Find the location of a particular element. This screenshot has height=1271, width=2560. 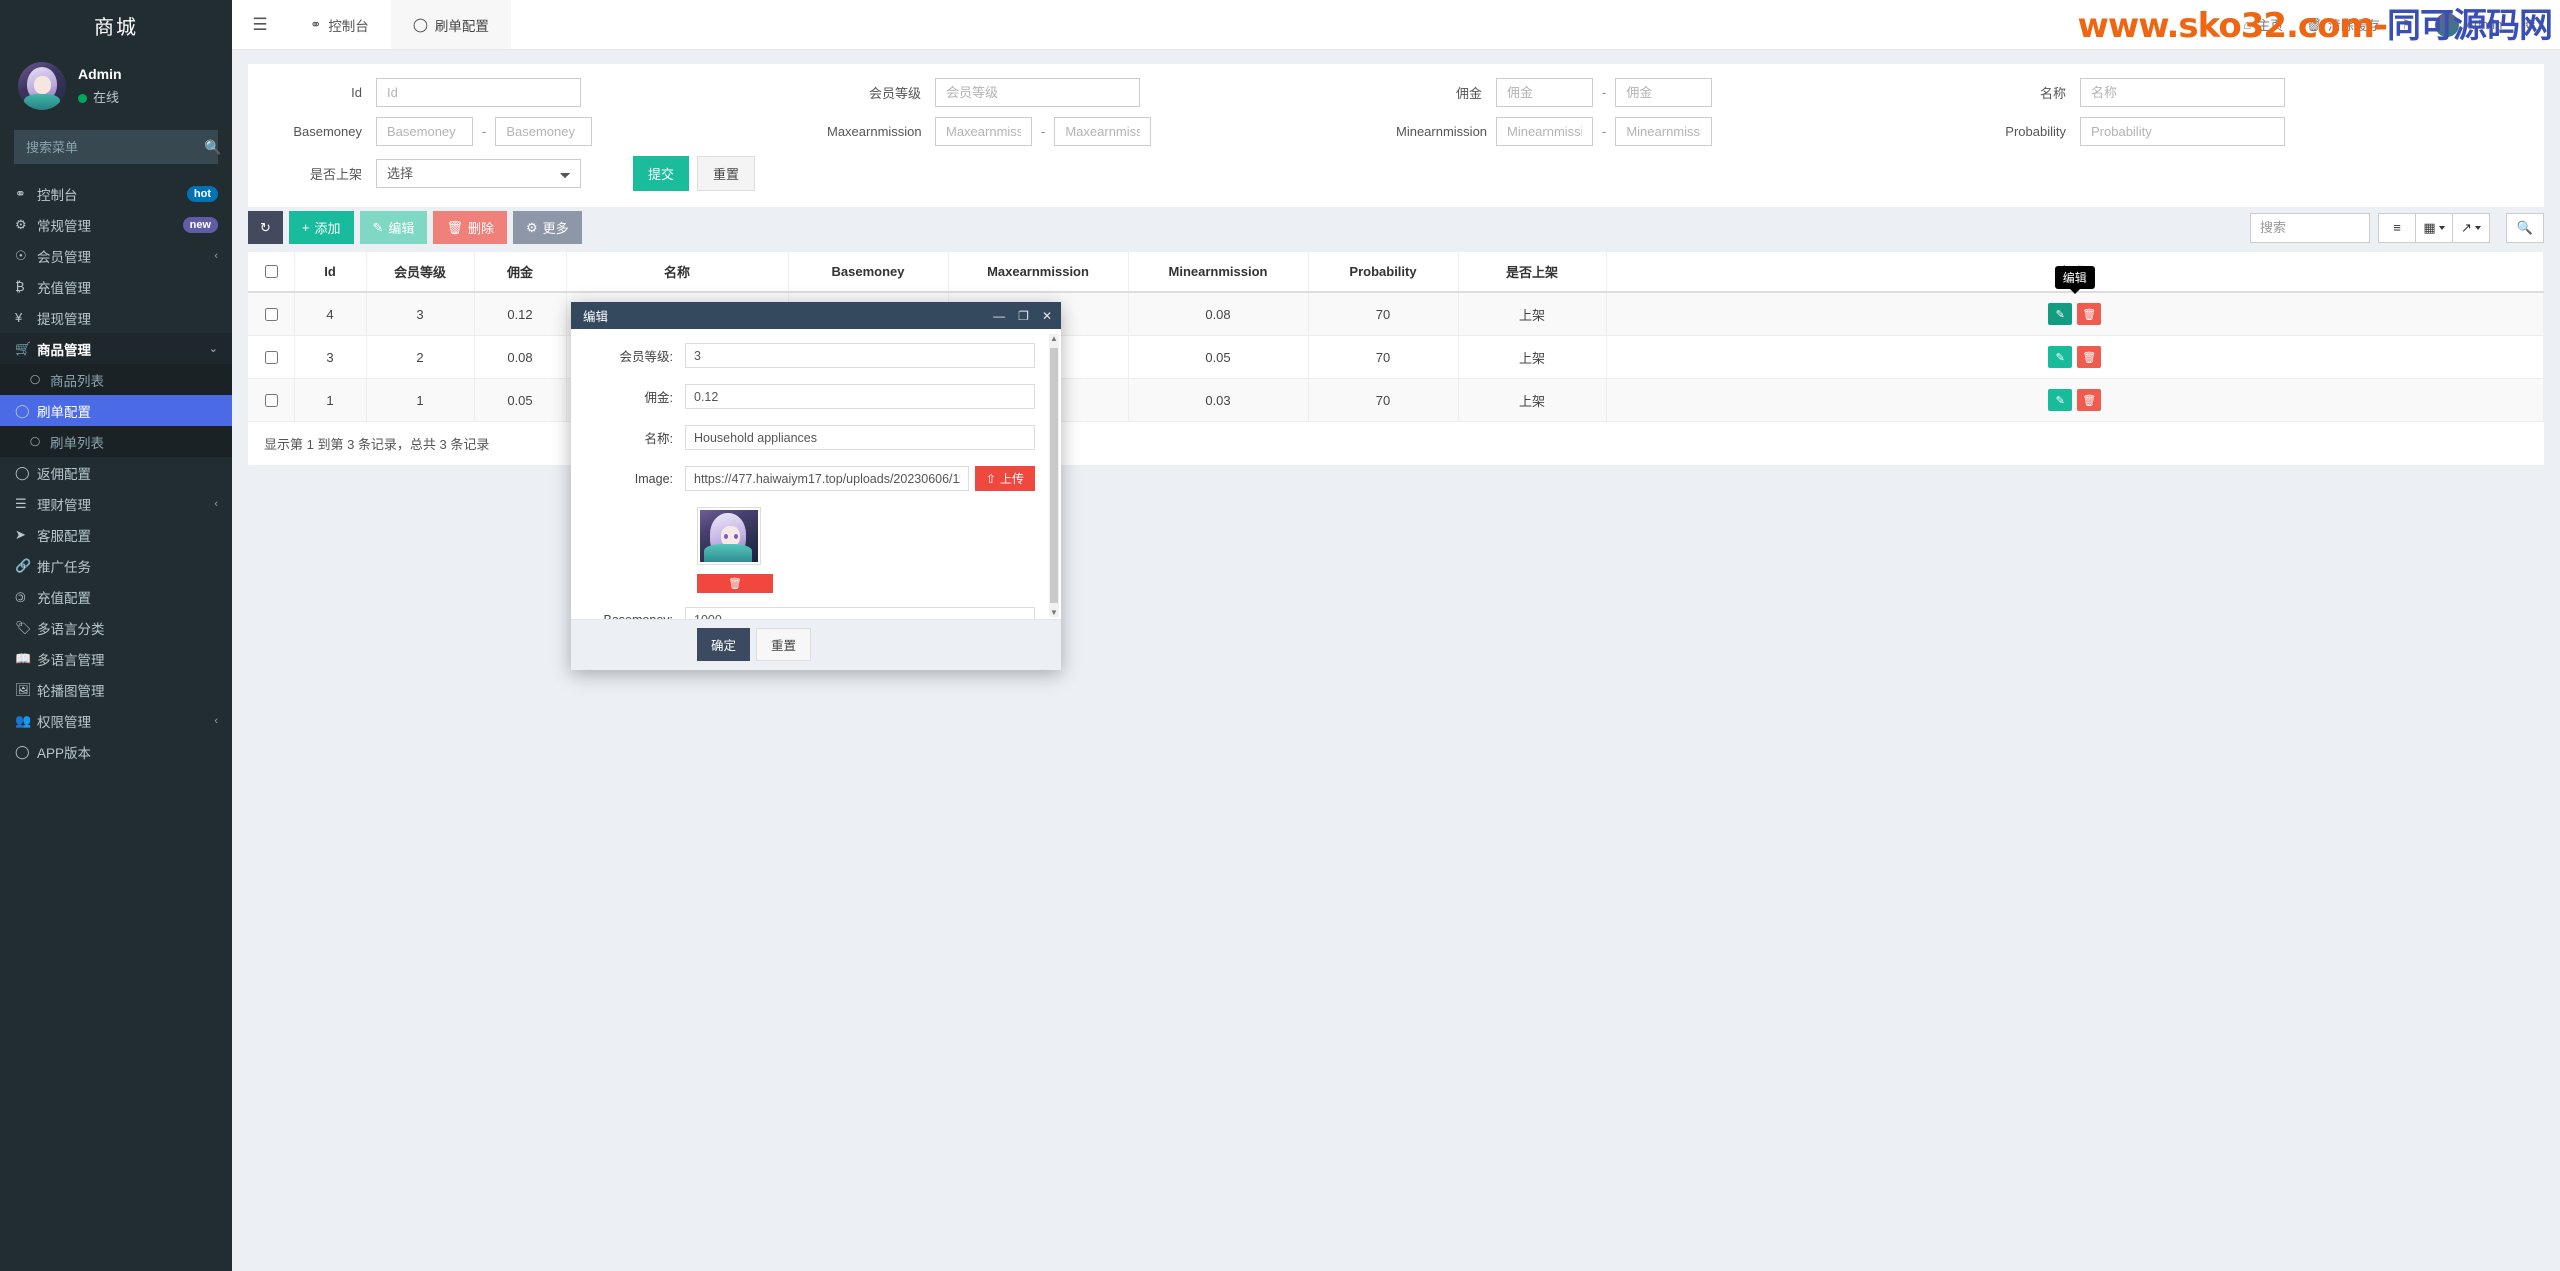

sidebar-item-4: ¥ 提现管理 is located at coordinates (116, 317).